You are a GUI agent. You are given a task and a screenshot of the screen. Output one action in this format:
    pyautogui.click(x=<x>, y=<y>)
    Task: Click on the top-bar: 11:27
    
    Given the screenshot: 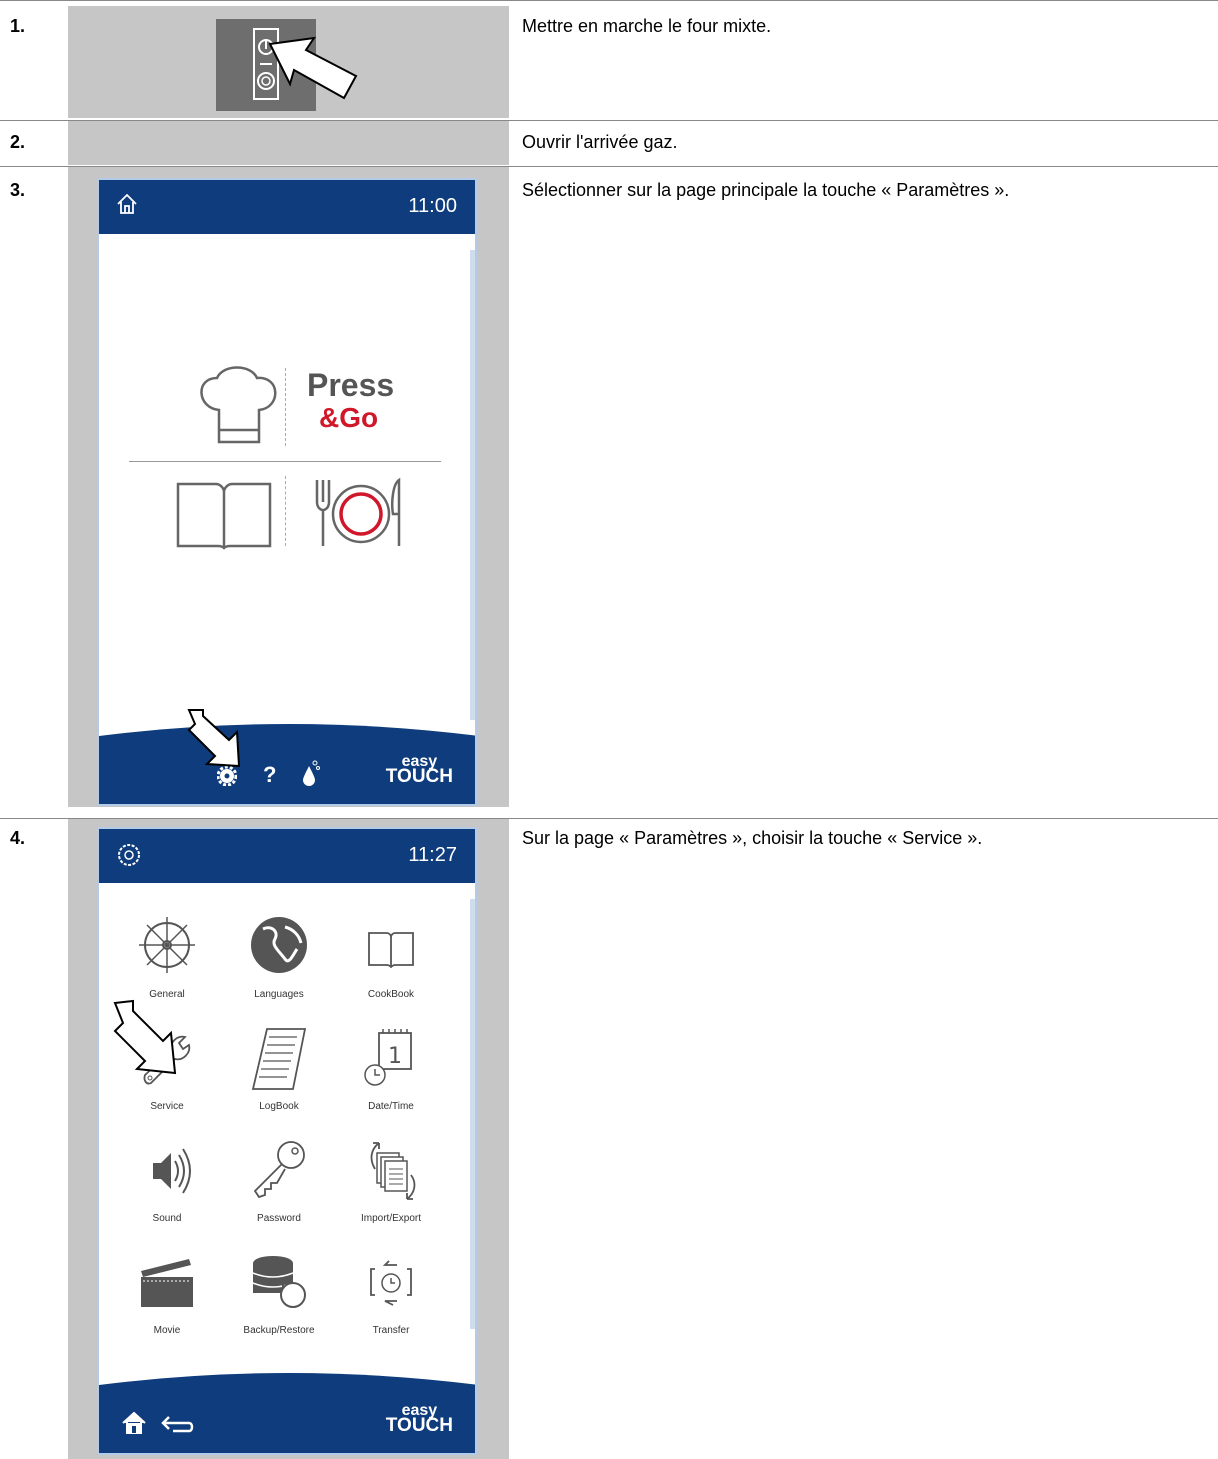 What is the action you would take?
    pyautogui.click(x=287, y=856)
    